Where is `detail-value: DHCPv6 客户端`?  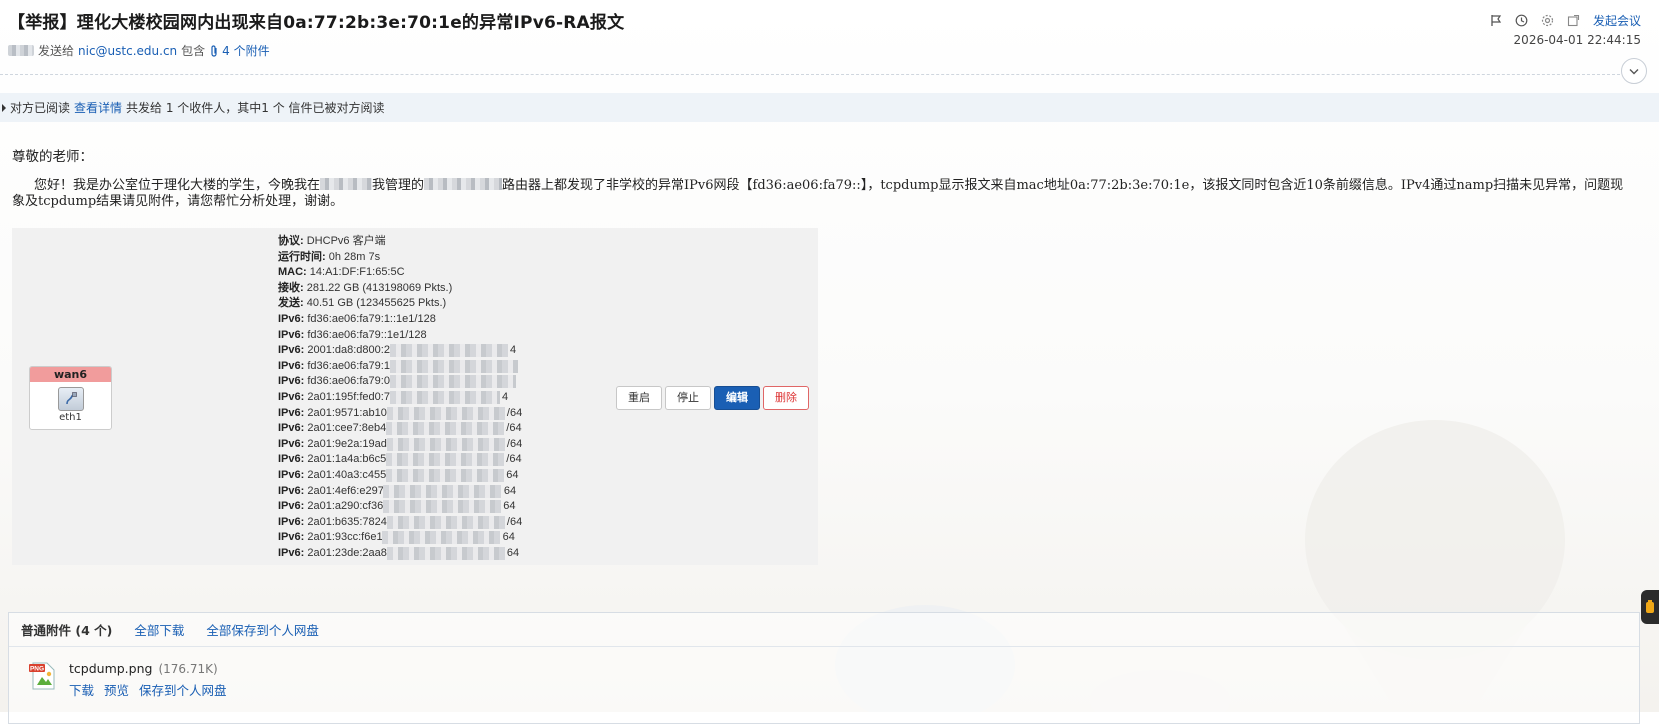 detail-value: DHCPv6 客户端 is located at coordinates (346, 241).